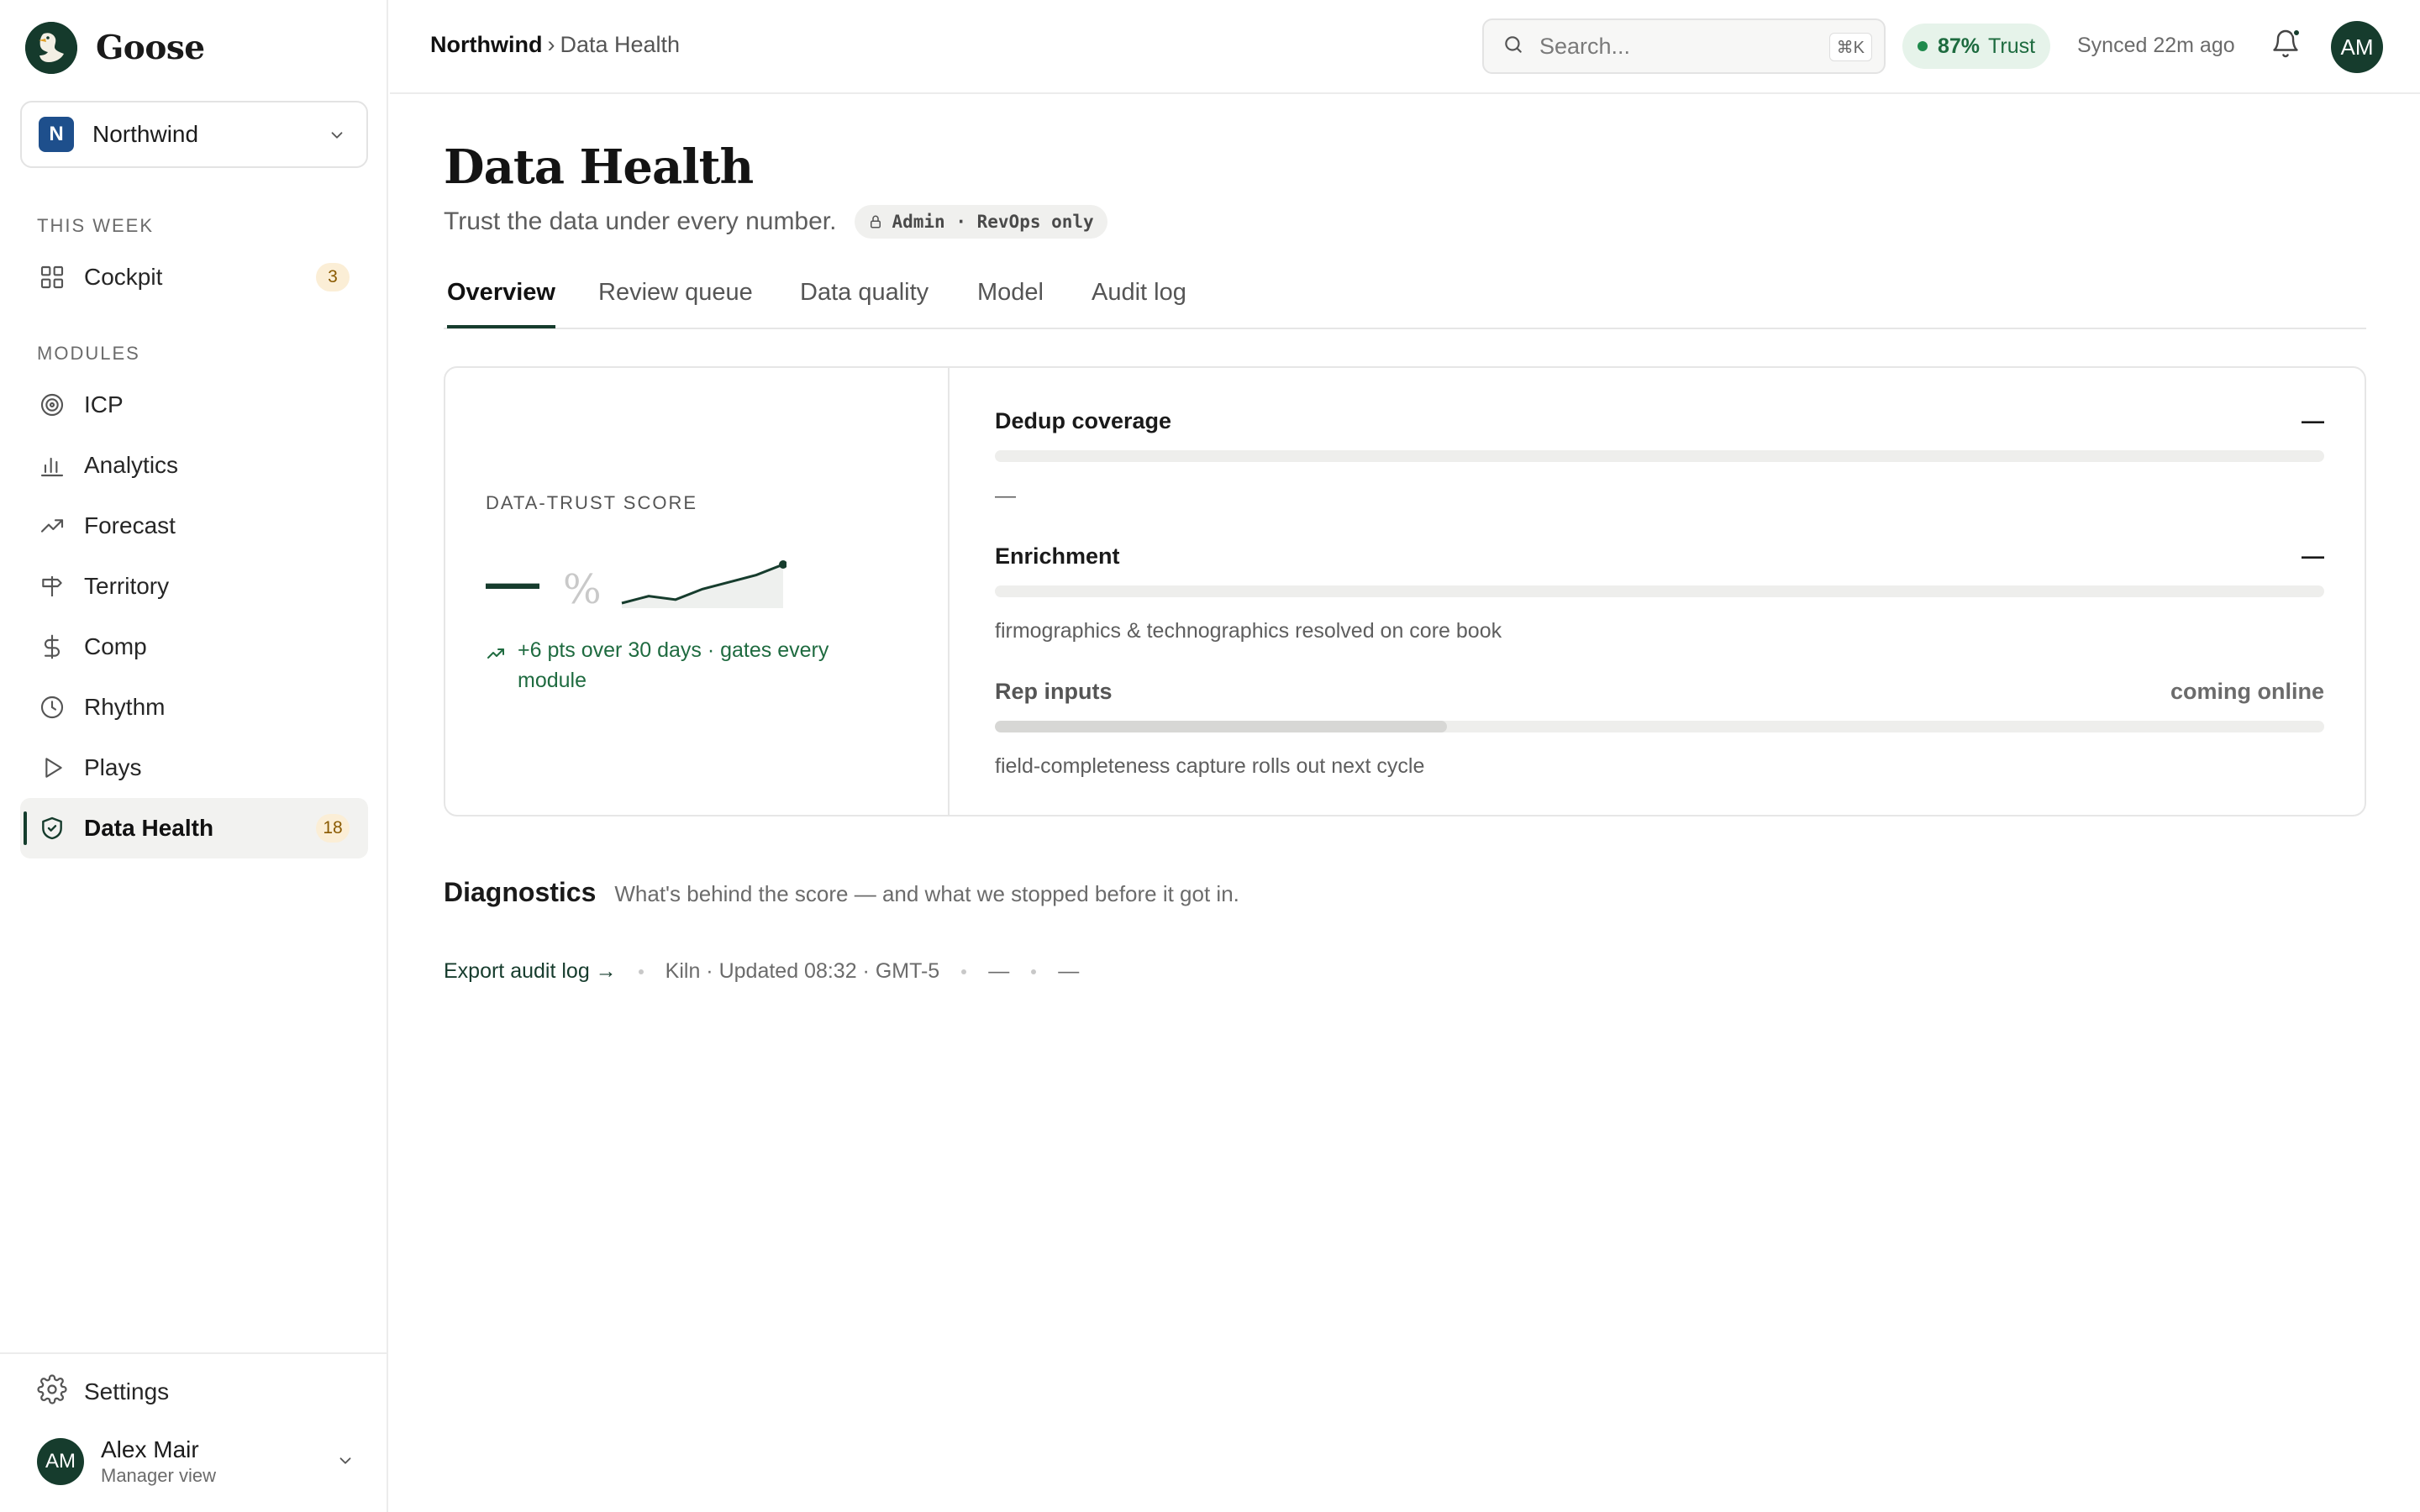 The width and height of the screenshot is (2420, 1512). What do you see at coordinates (2285, 45) in the screenshot?
I see `notifications-button` at bounding box center [2285, 45].